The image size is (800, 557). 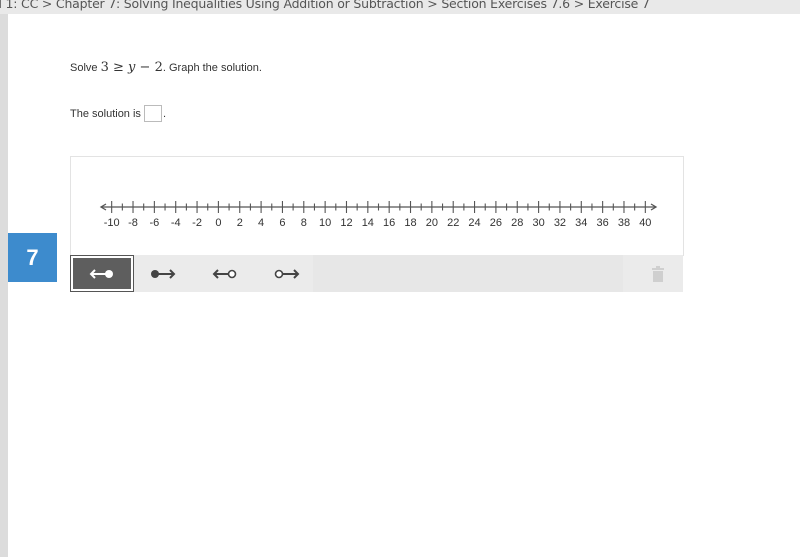 I want to click on question-text: Solve 3 ≥ y − 2. Graph the solution., so click(x=166, y=67).